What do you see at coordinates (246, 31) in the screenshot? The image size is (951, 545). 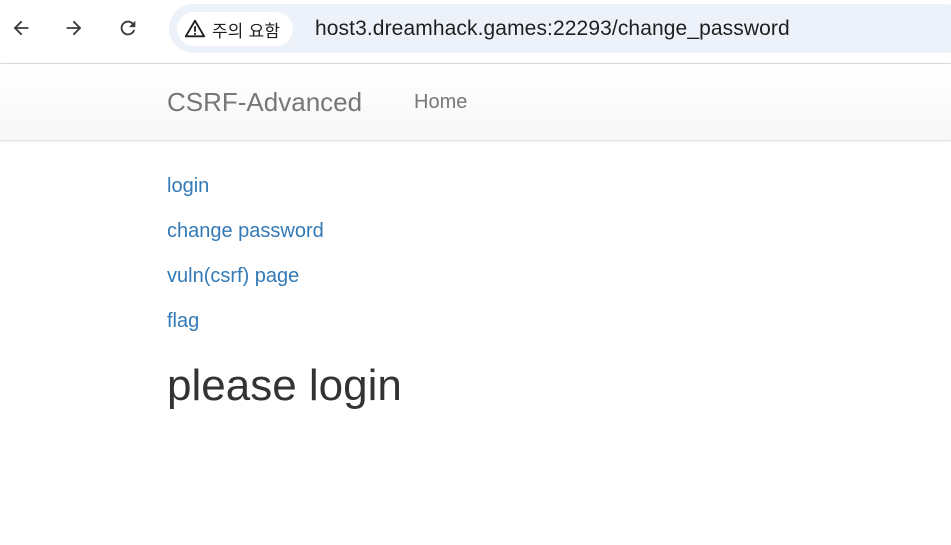 I see `security-label: 주의 요함` at bounding box center [246, 31].